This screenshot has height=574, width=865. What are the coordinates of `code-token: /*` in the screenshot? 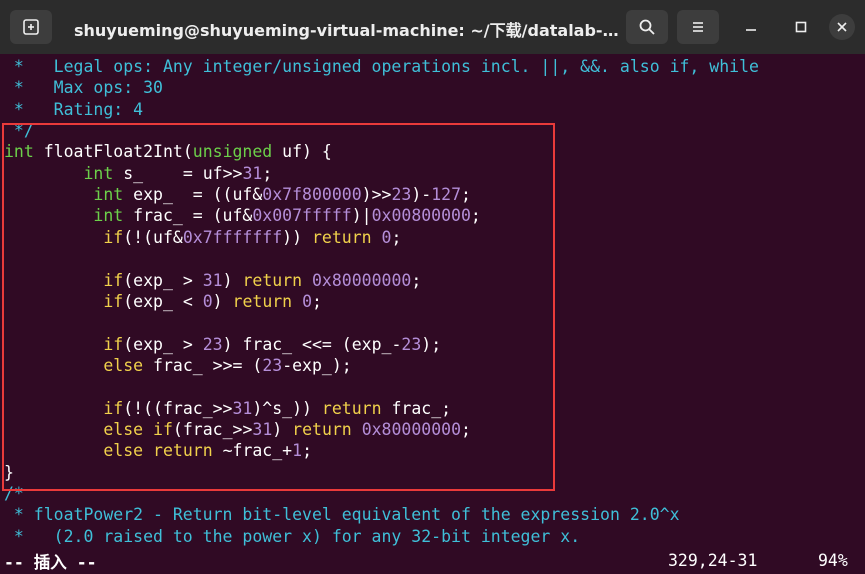 It's located at (14, 493).